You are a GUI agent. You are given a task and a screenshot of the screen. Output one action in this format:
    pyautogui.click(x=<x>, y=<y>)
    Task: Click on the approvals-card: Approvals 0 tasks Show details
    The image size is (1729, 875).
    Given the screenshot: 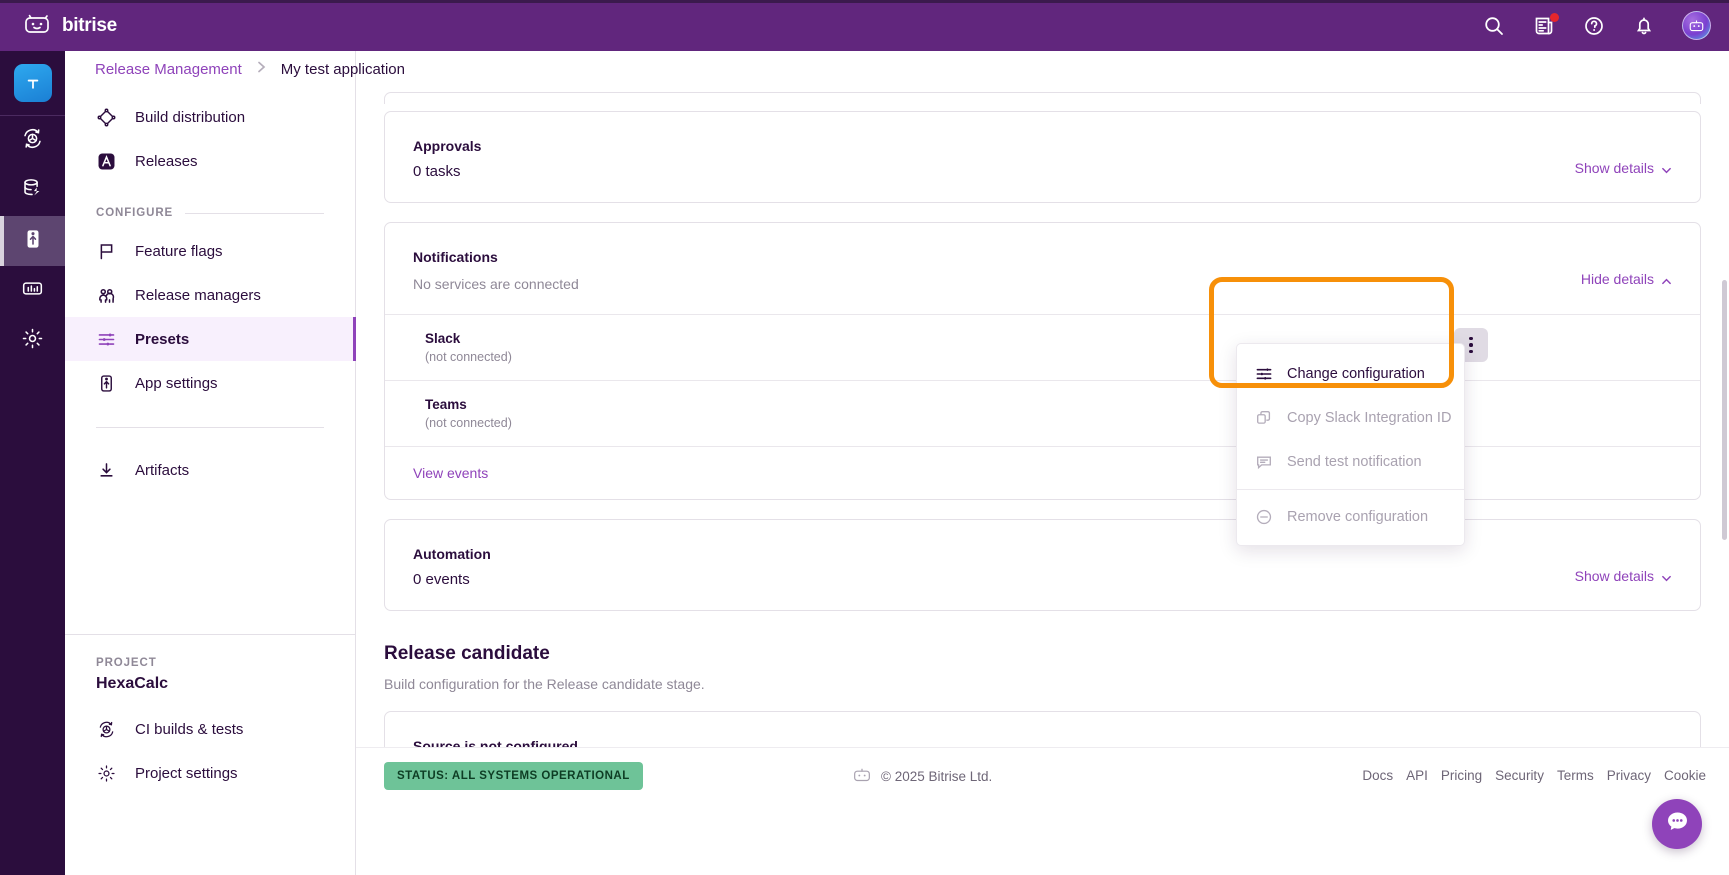 What is the action you would take?
    pyautogui.click(x=1042, y=157)
    